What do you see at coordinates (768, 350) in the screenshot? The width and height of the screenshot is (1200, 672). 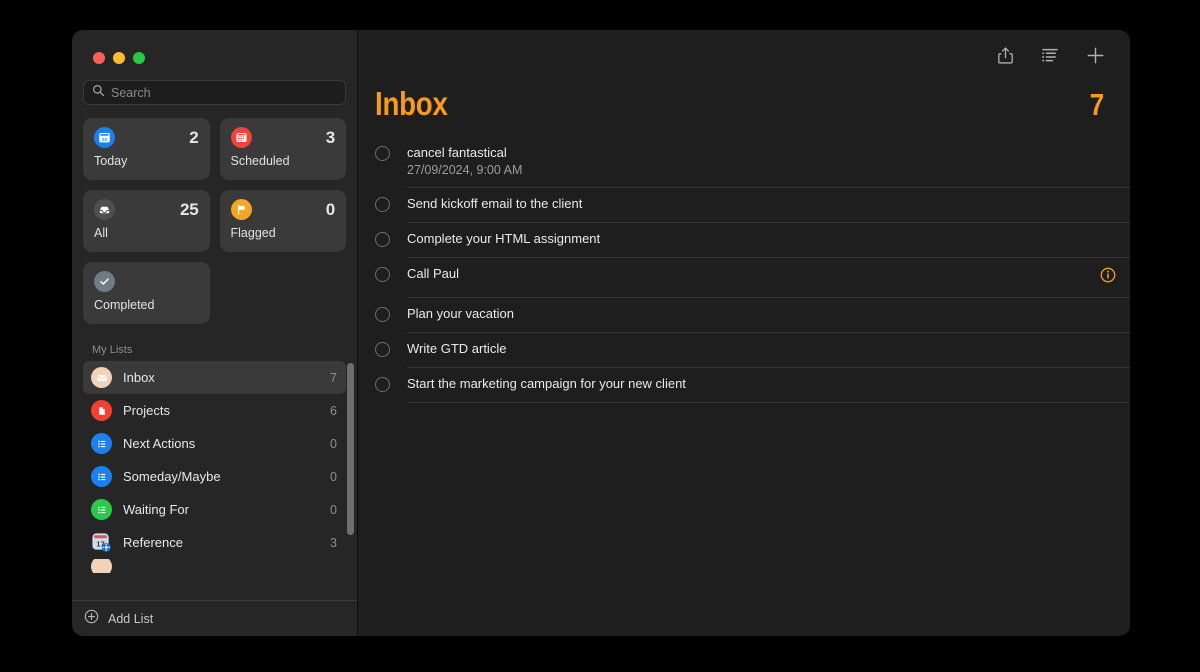 I see `reminder-body: Write GTD article` at bounding box center [768, 350].